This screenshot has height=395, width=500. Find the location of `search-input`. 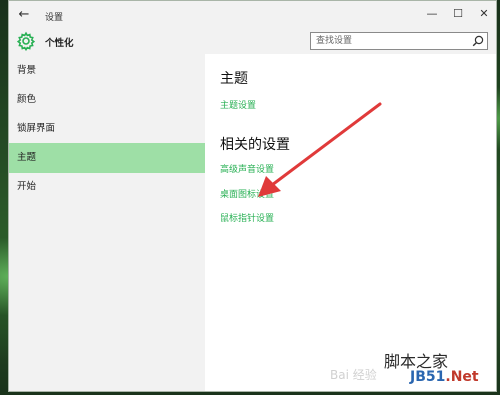

search-input is located at coordinates (388, 41).